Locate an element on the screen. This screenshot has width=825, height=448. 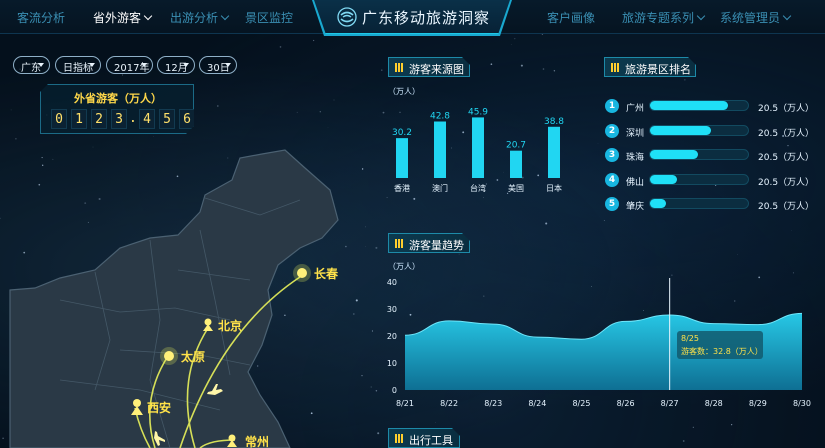
province-select: 广东 is located at coordinates (31, 65).